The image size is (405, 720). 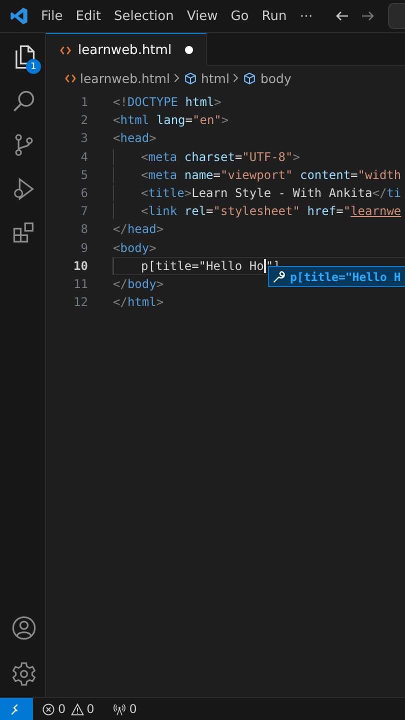 What do you see at coordinates (396, 16) in the screenshot?
I see `command-center-field` at bounding box center [396, 16].